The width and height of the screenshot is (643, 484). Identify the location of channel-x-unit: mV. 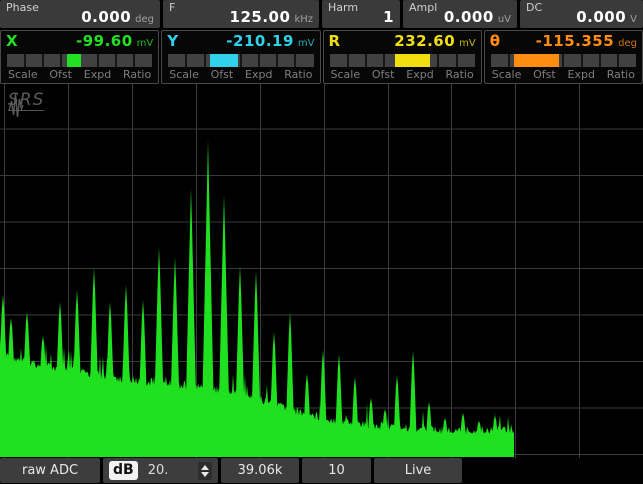
(145, 43).